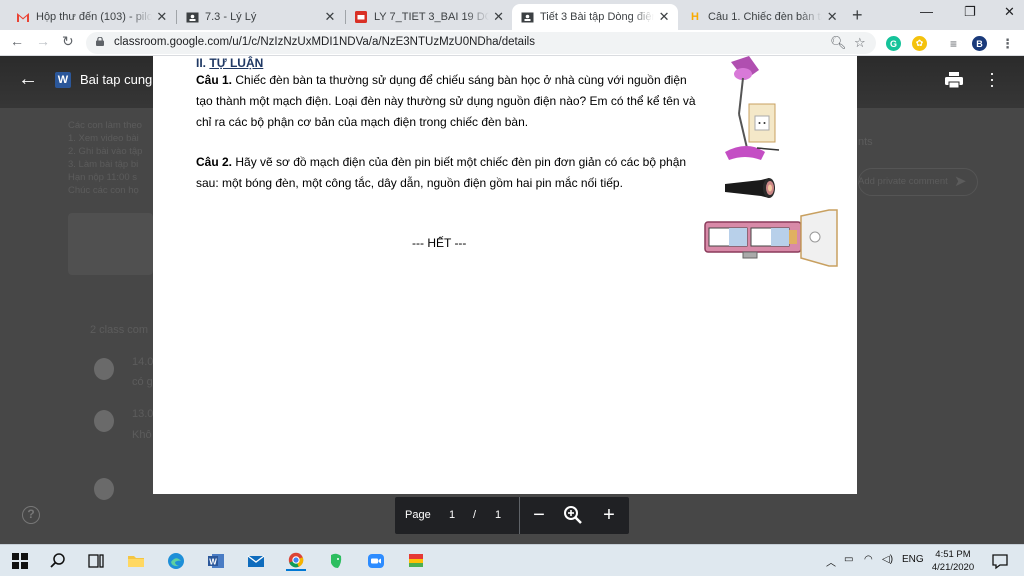 This screenshot has height=576, width=1024. I want to click on instruction-line: Các con làm theo, so click(105, 125).